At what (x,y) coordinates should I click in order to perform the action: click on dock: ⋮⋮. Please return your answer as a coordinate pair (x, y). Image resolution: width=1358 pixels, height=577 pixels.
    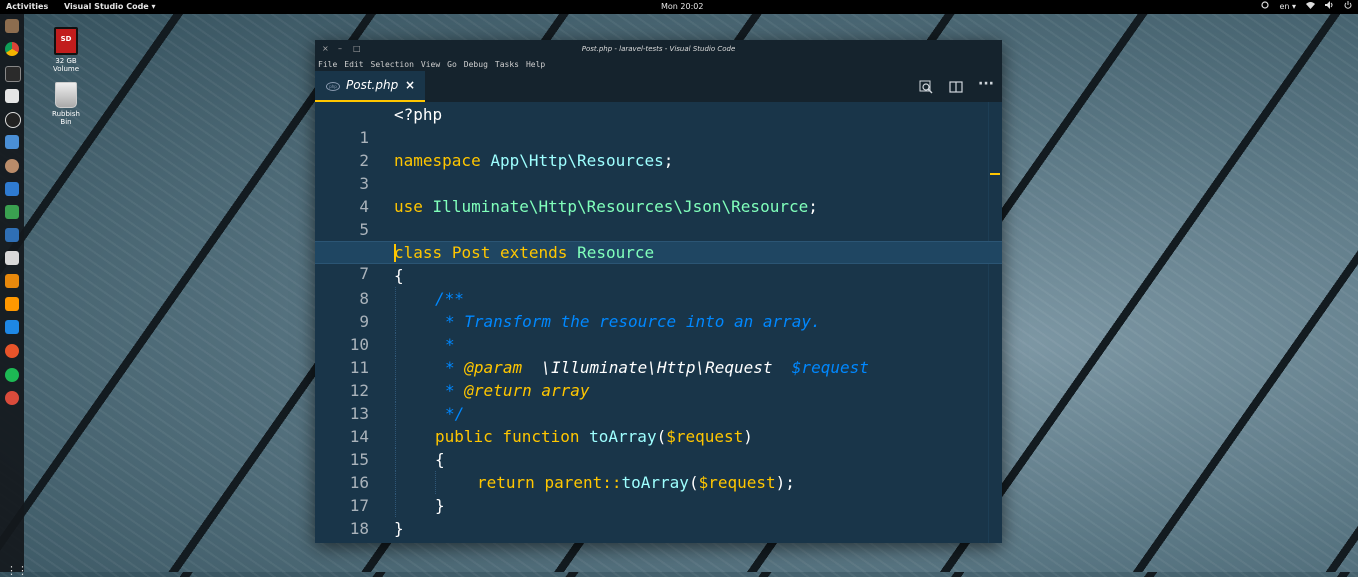
    Looking at the image, I should click on (14, 295).